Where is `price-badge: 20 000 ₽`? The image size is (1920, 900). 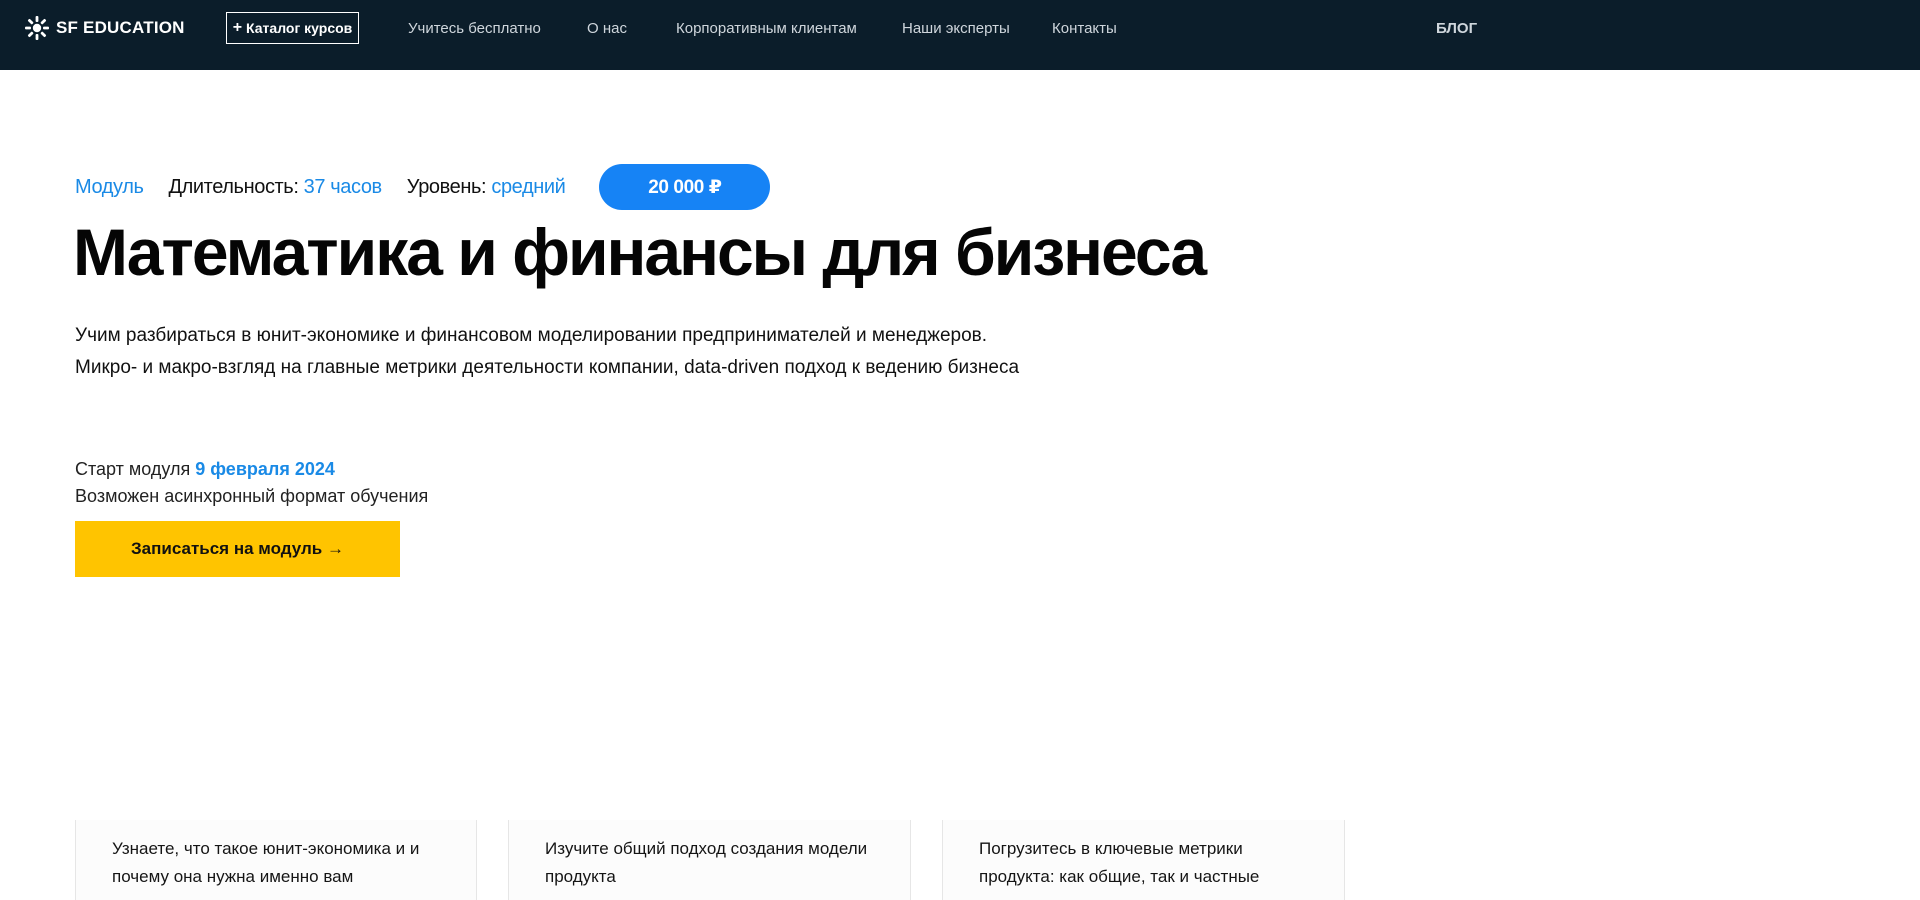 price-badge: 20 000 ₽ is located at coordinates (685, 187).